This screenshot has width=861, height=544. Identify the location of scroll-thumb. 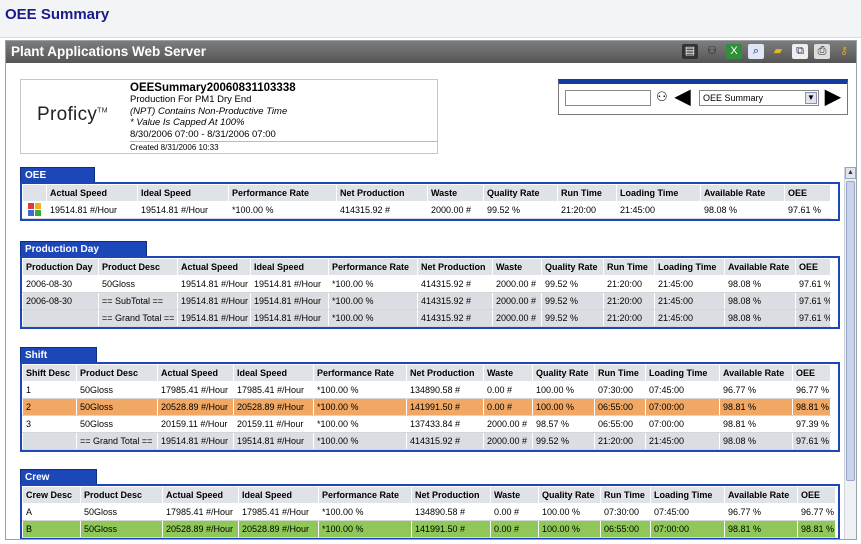
(850, 331).